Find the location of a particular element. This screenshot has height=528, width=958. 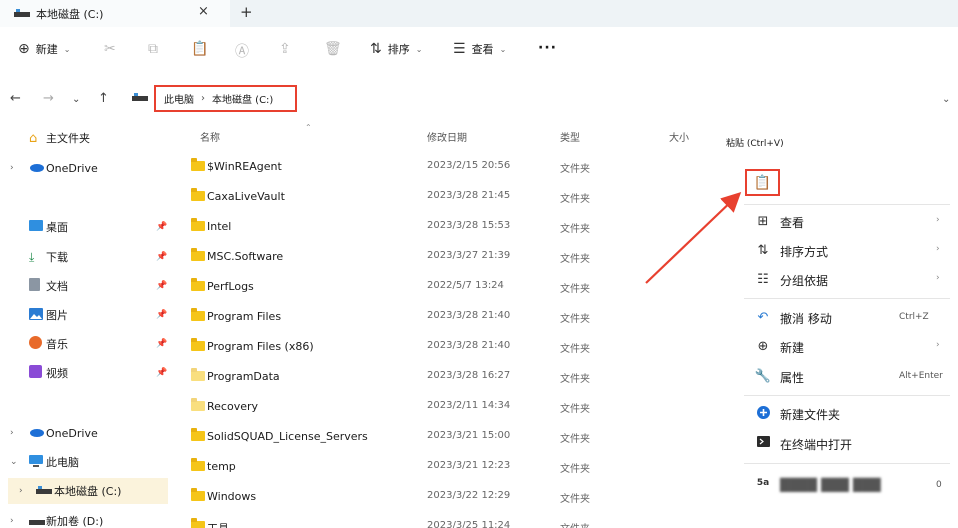

recent-locations-chevron-icon: ⌄ is located at coordinates (76, 99).